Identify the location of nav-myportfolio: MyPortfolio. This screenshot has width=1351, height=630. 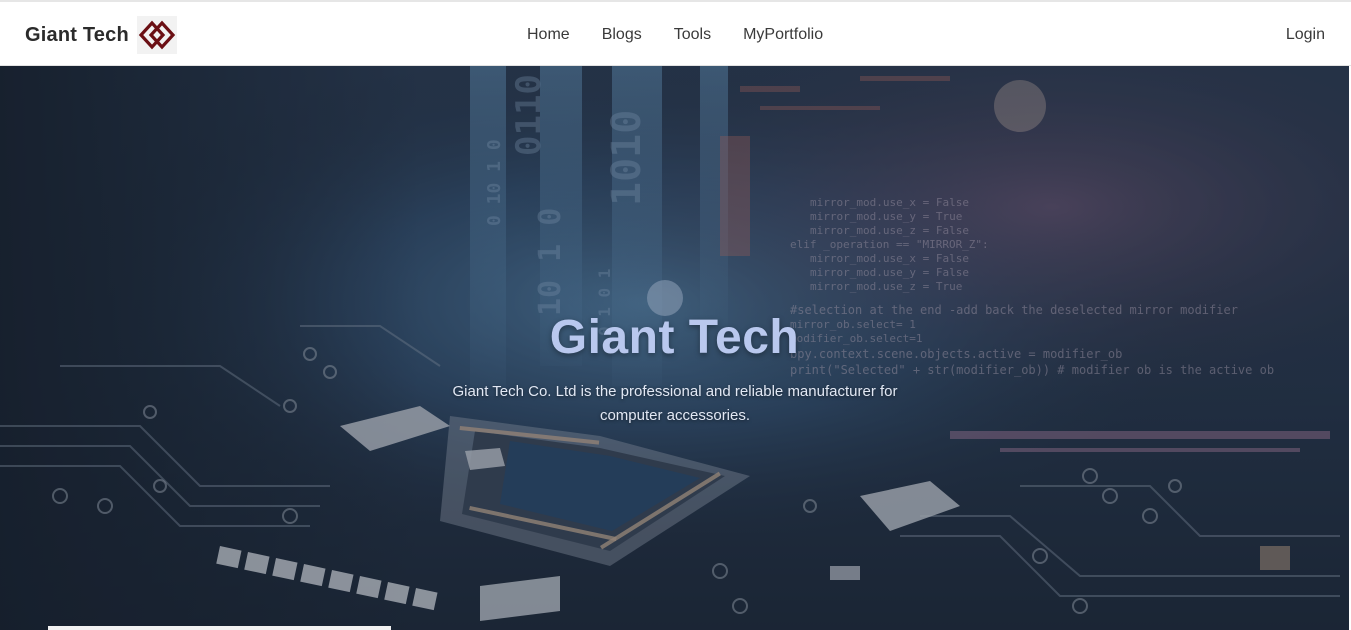
(783, 35).